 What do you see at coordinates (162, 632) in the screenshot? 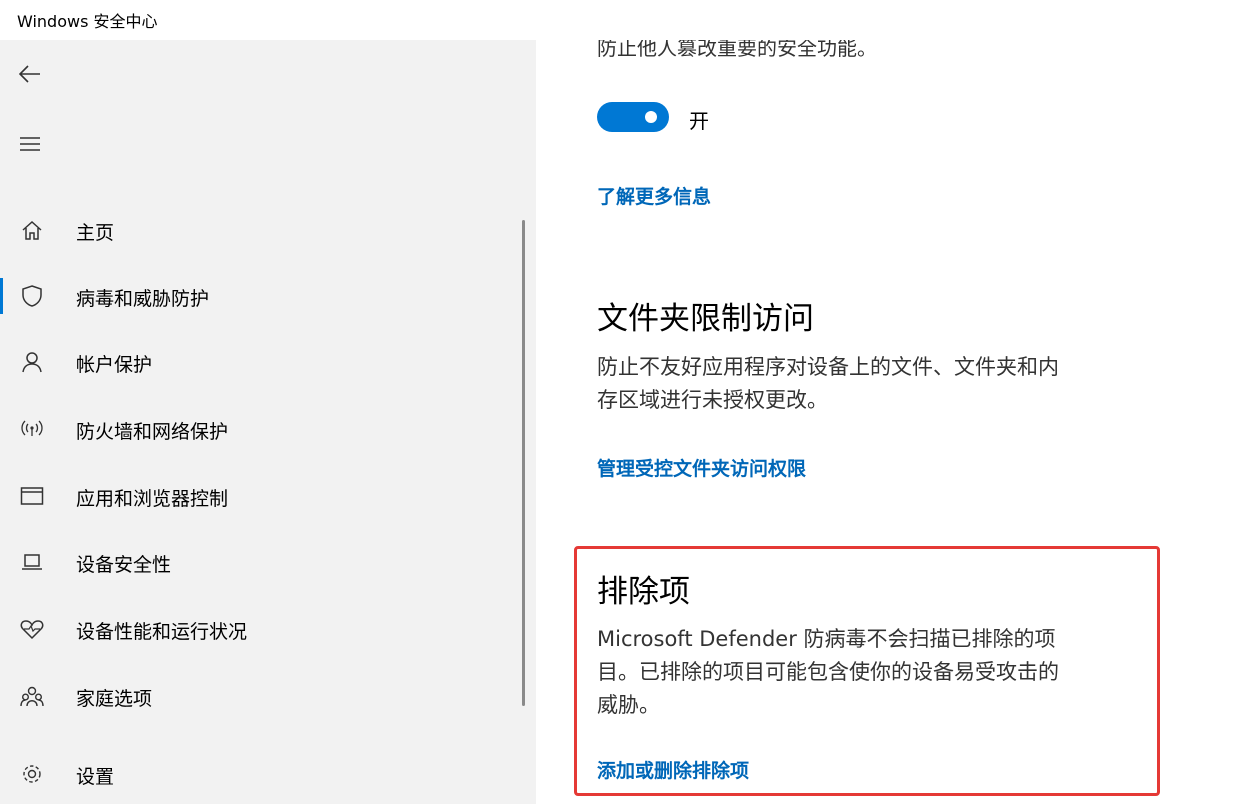
I see `sidebar-item-label: 设备性能和运行状况` at bounding box center [162, 632].